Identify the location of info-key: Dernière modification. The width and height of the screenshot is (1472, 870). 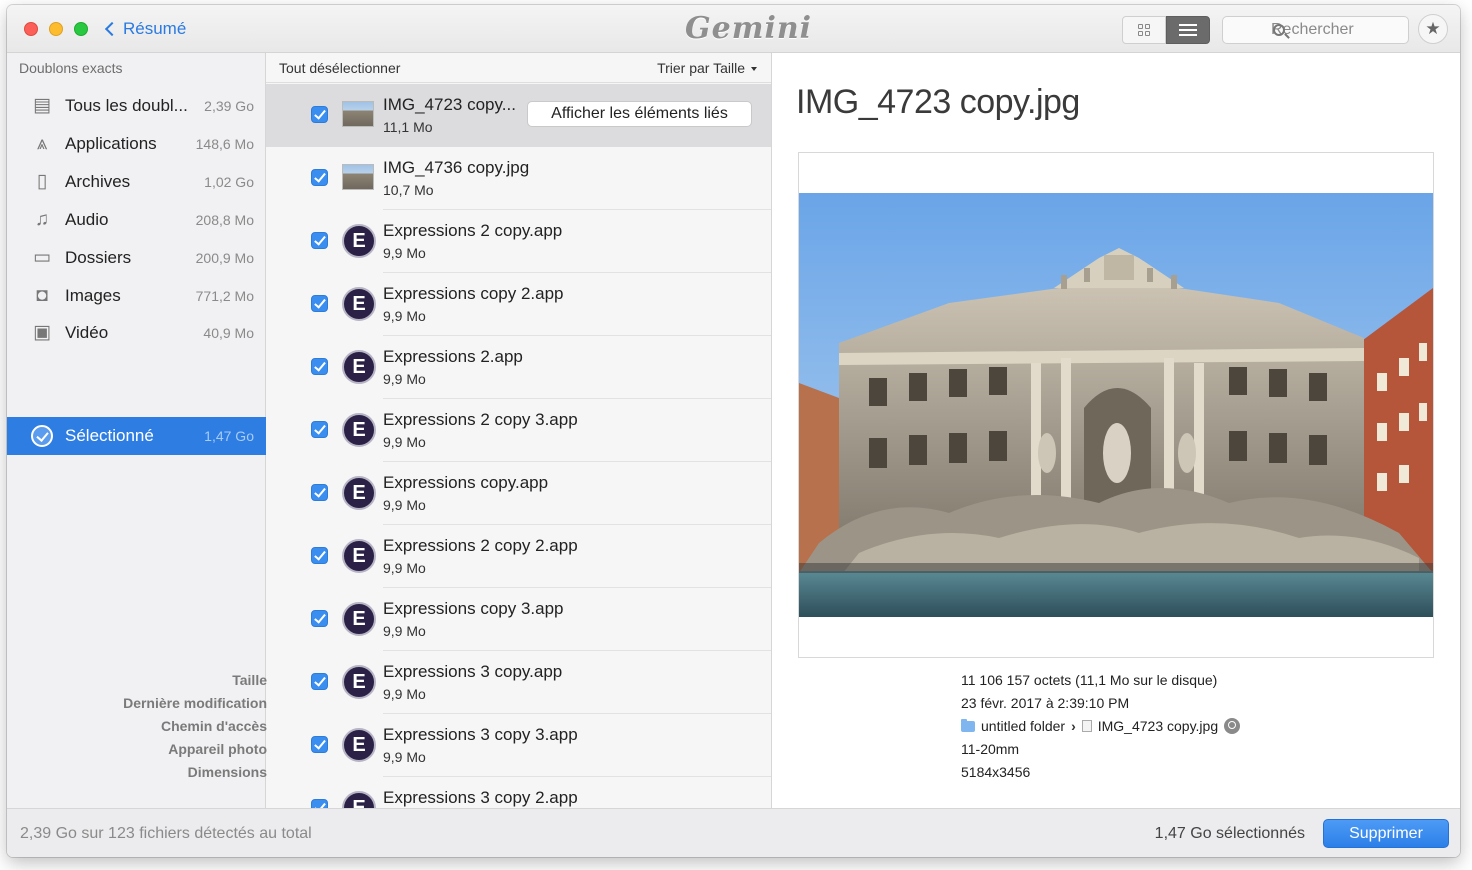
(195, 703).